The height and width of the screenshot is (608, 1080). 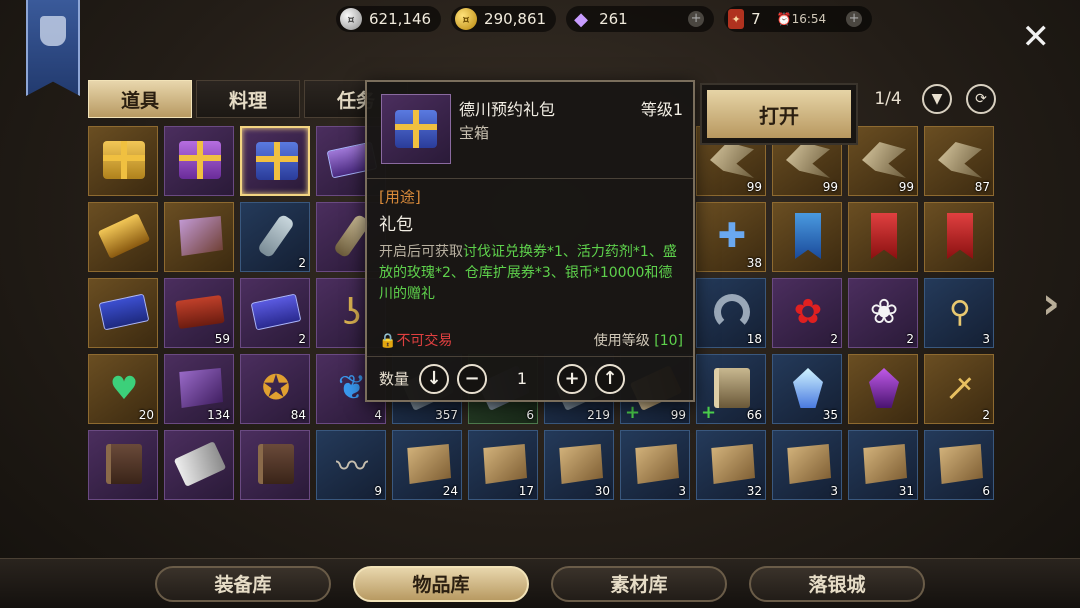 I want to click on inventory-slot: 35, so click(x=807, y=389).